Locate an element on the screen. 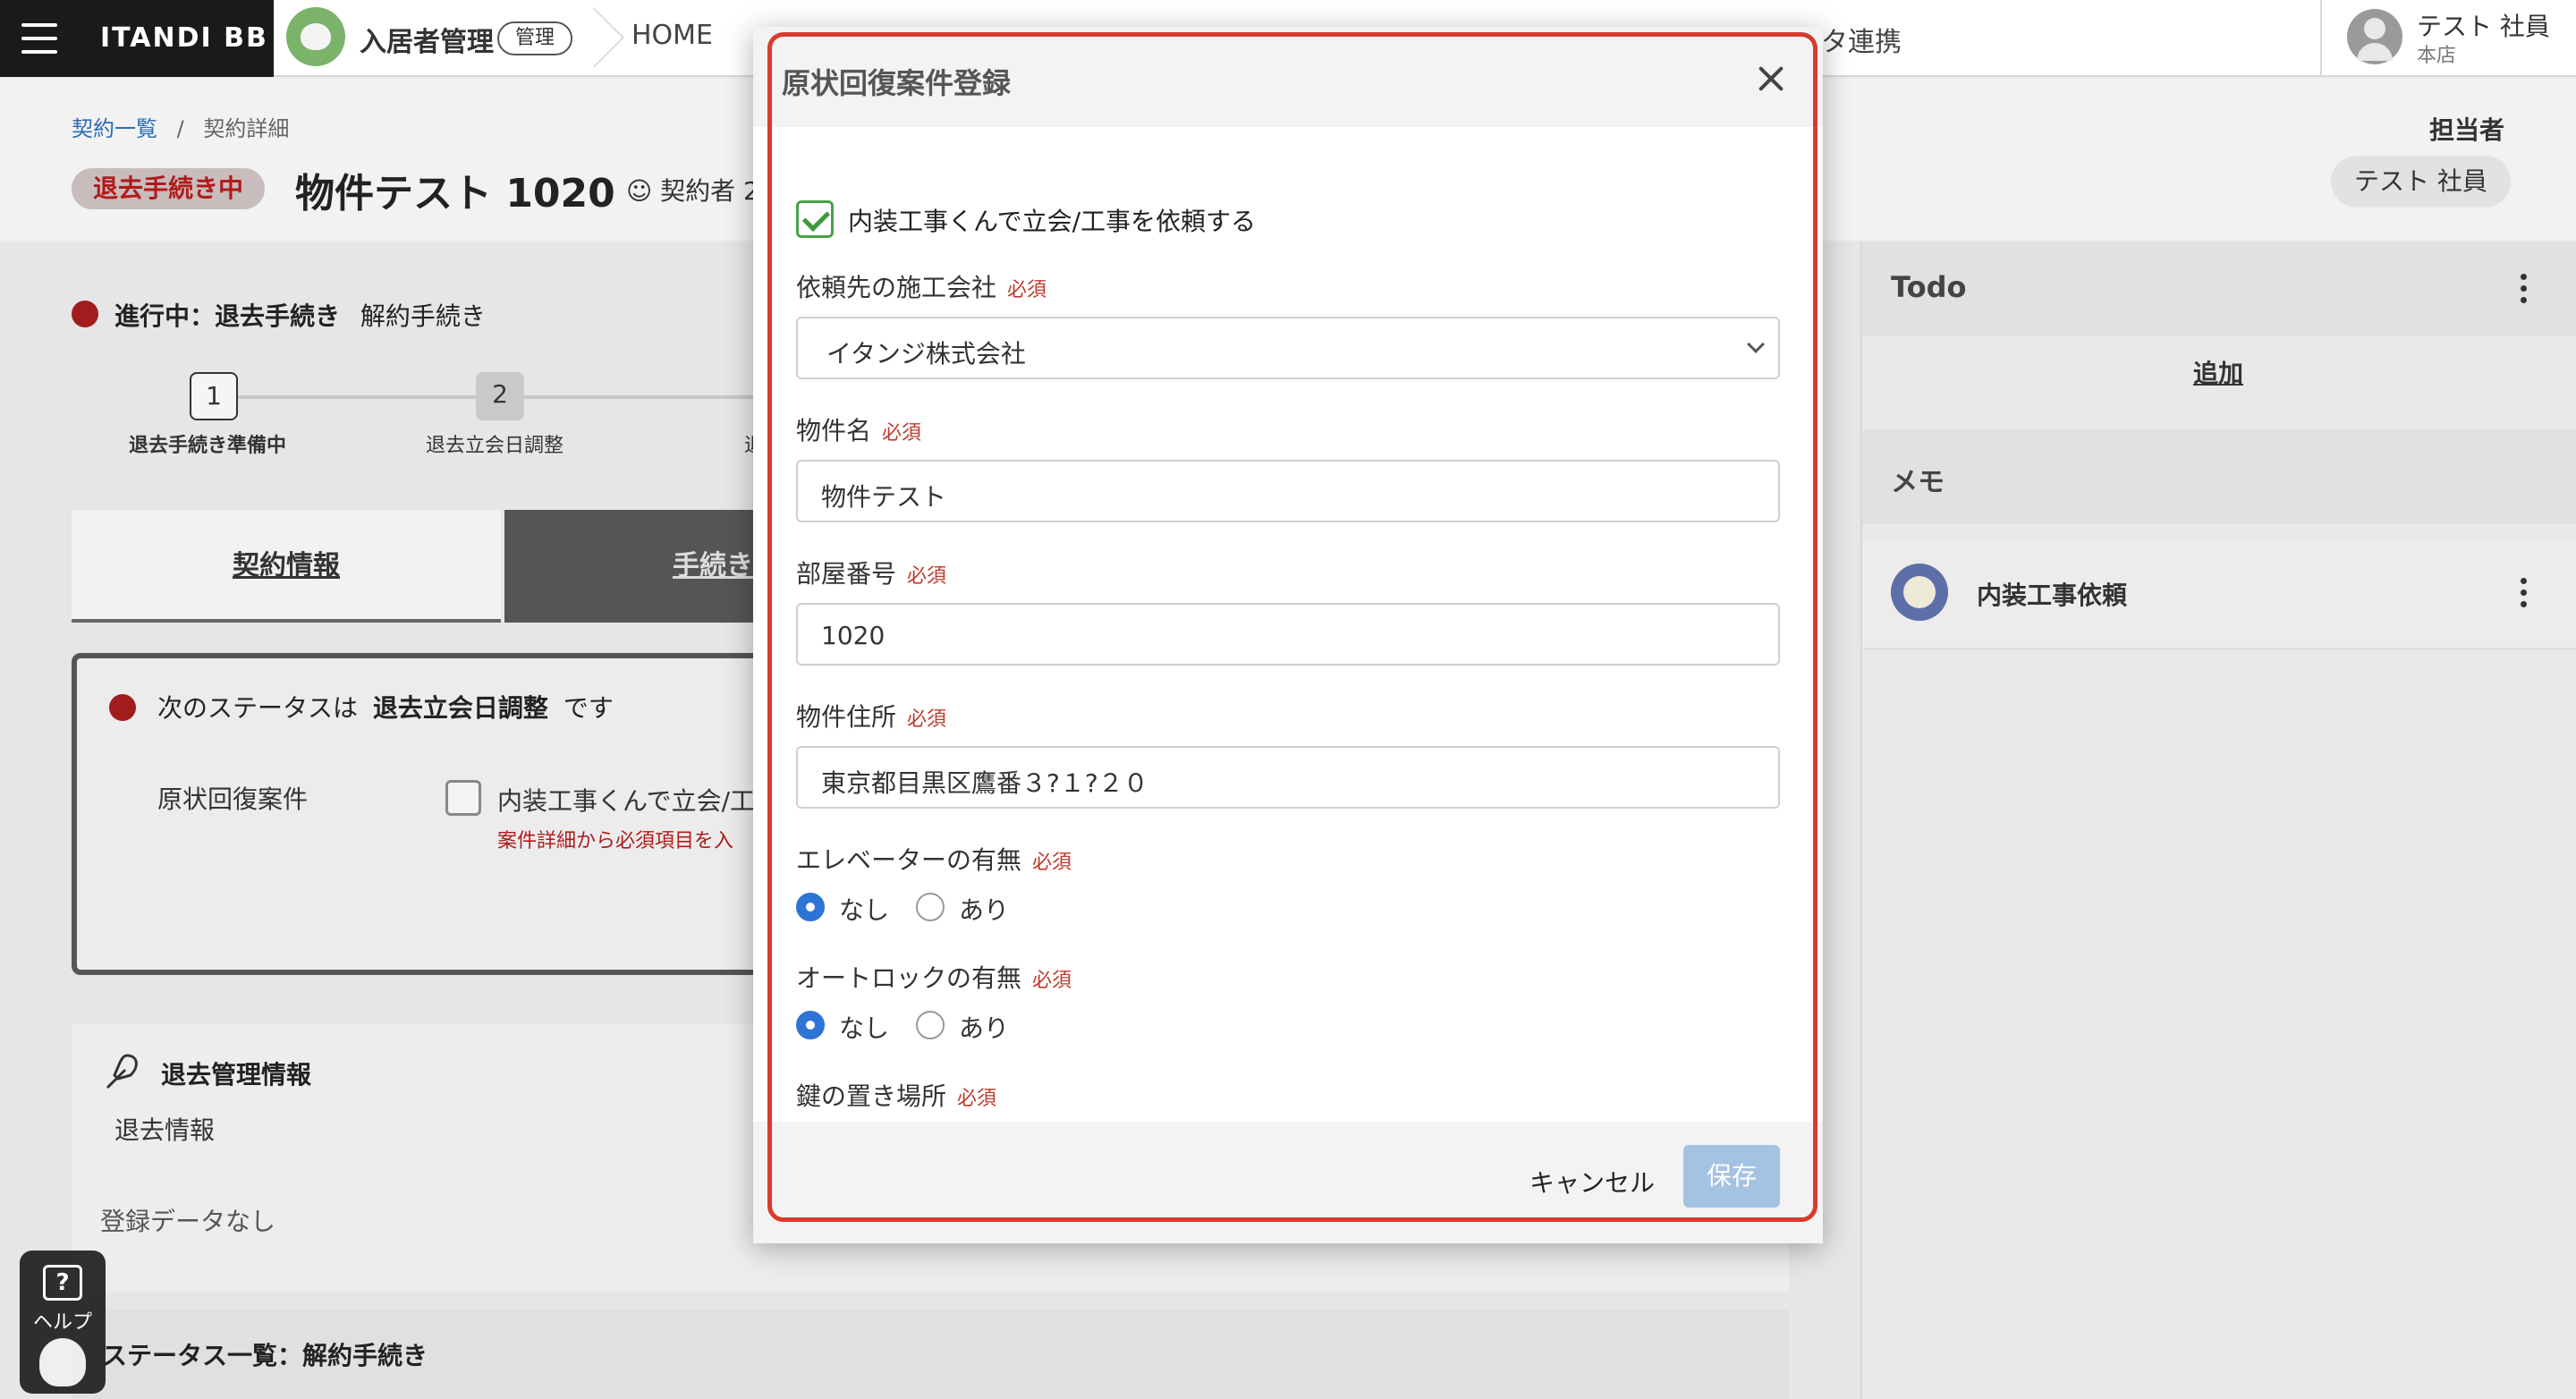  elevator-none-label: なし is located at coordinates (864, 910).